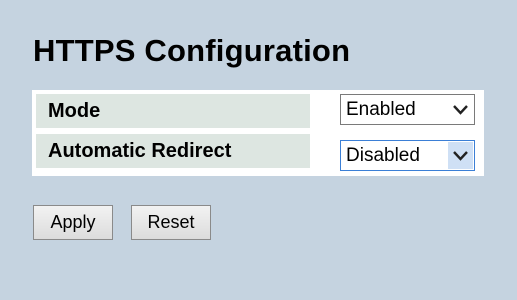 This screenshot has height=300, width=517. What do you see at coordinates (381, 109) in the screenshot?
I see `mode-selected-value: Enabled` at bounding box center [381, 109].